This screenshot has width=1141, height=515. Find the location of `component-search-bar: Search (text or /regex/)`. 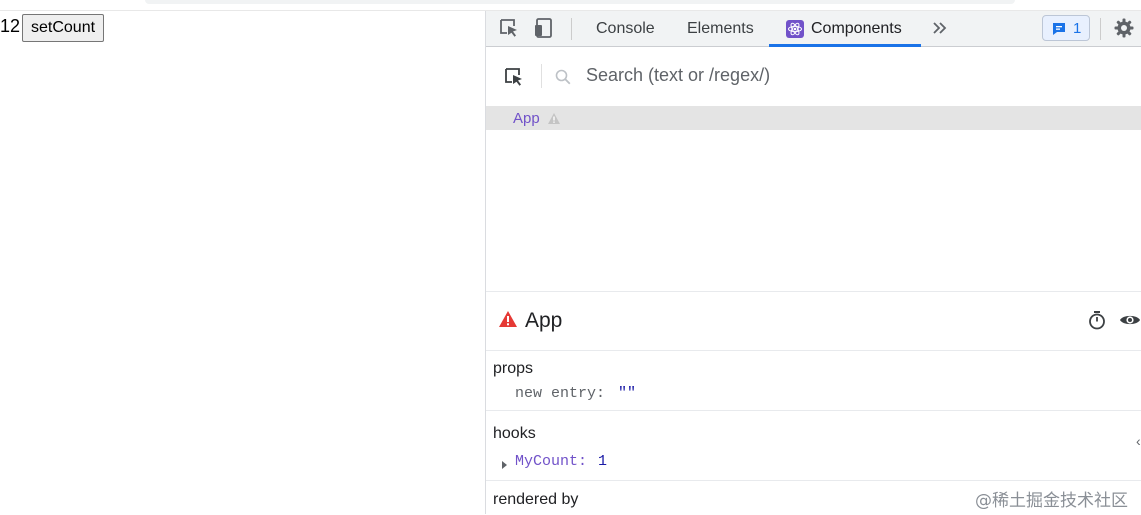

component-search-bar: Search (text or /regex/) is located at coordinates (813, 76).